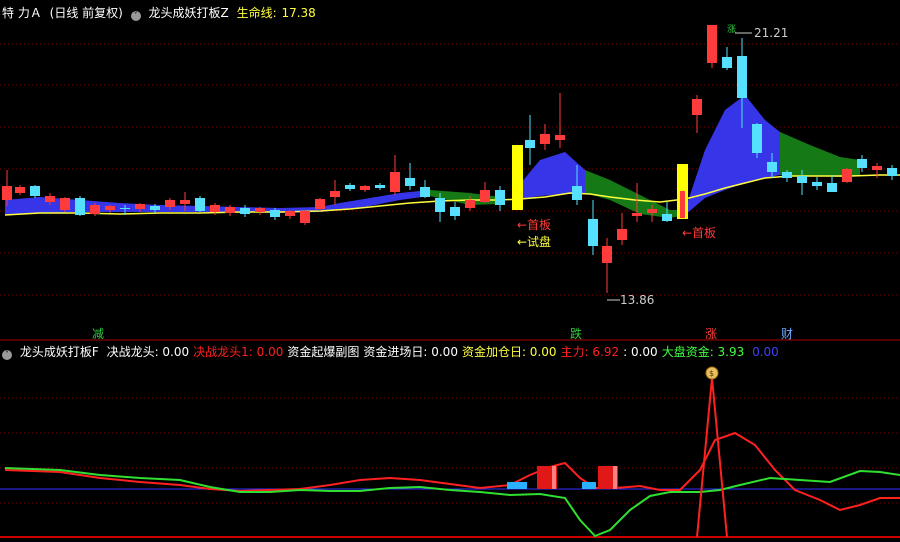 The width and height of the screenshot is (900, 542). Describe the element at coordinates (615, 477) in the screenshot. I see `sub-bar-4-hi` at that location.